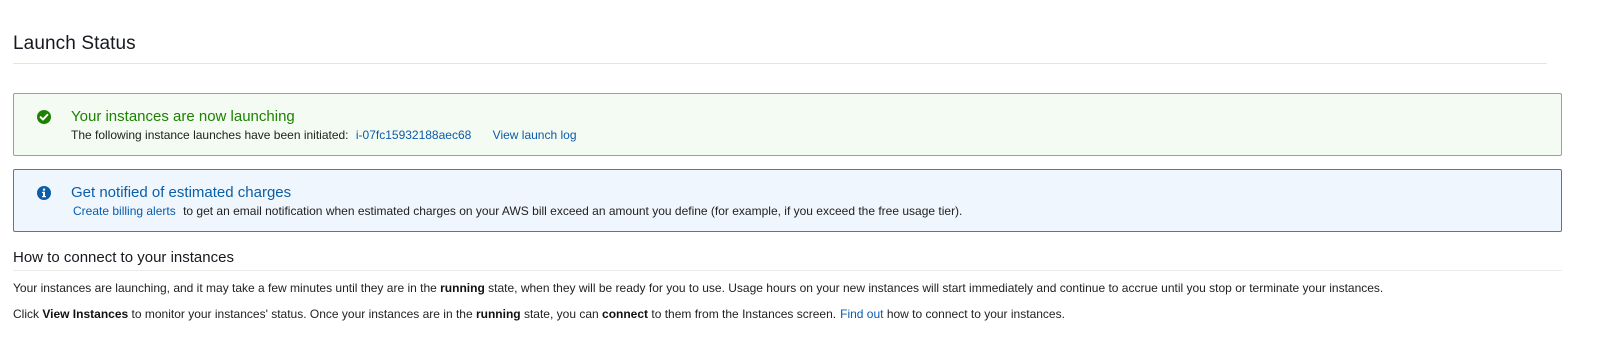 This screenshot has width=1600, height=345. Describe the element at coordinates (498, 314) in the screenshot. I see `para2-running-bold: running` at that location.